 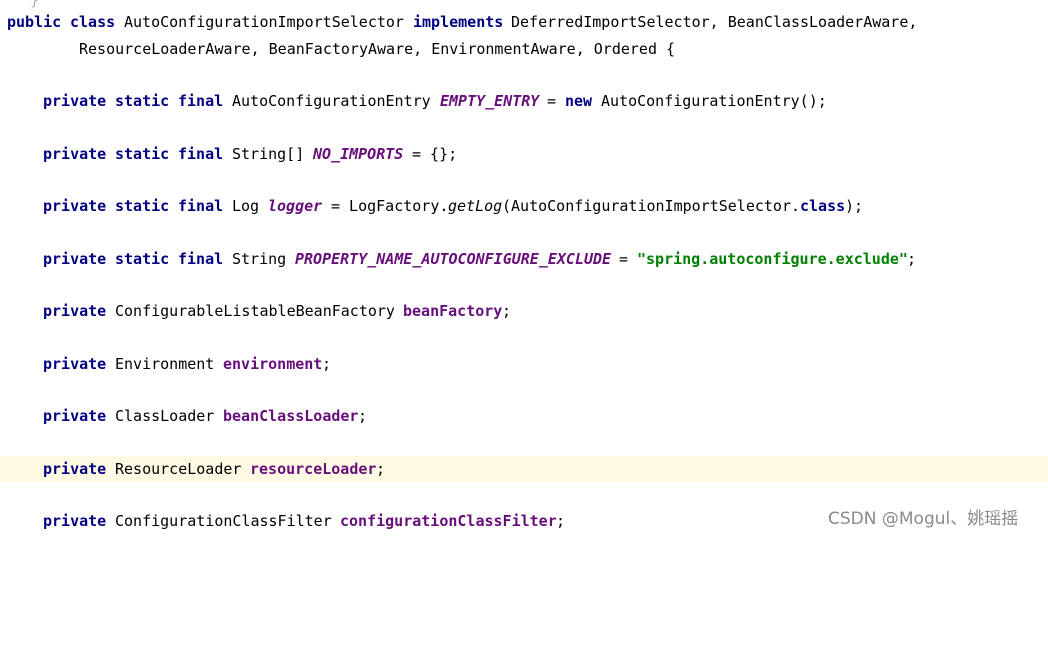 What do you see at coordinates (223, 521) in the screenshot?
I see `code-token: ConfigurationClassFilter` at bounding box center [223, 521].